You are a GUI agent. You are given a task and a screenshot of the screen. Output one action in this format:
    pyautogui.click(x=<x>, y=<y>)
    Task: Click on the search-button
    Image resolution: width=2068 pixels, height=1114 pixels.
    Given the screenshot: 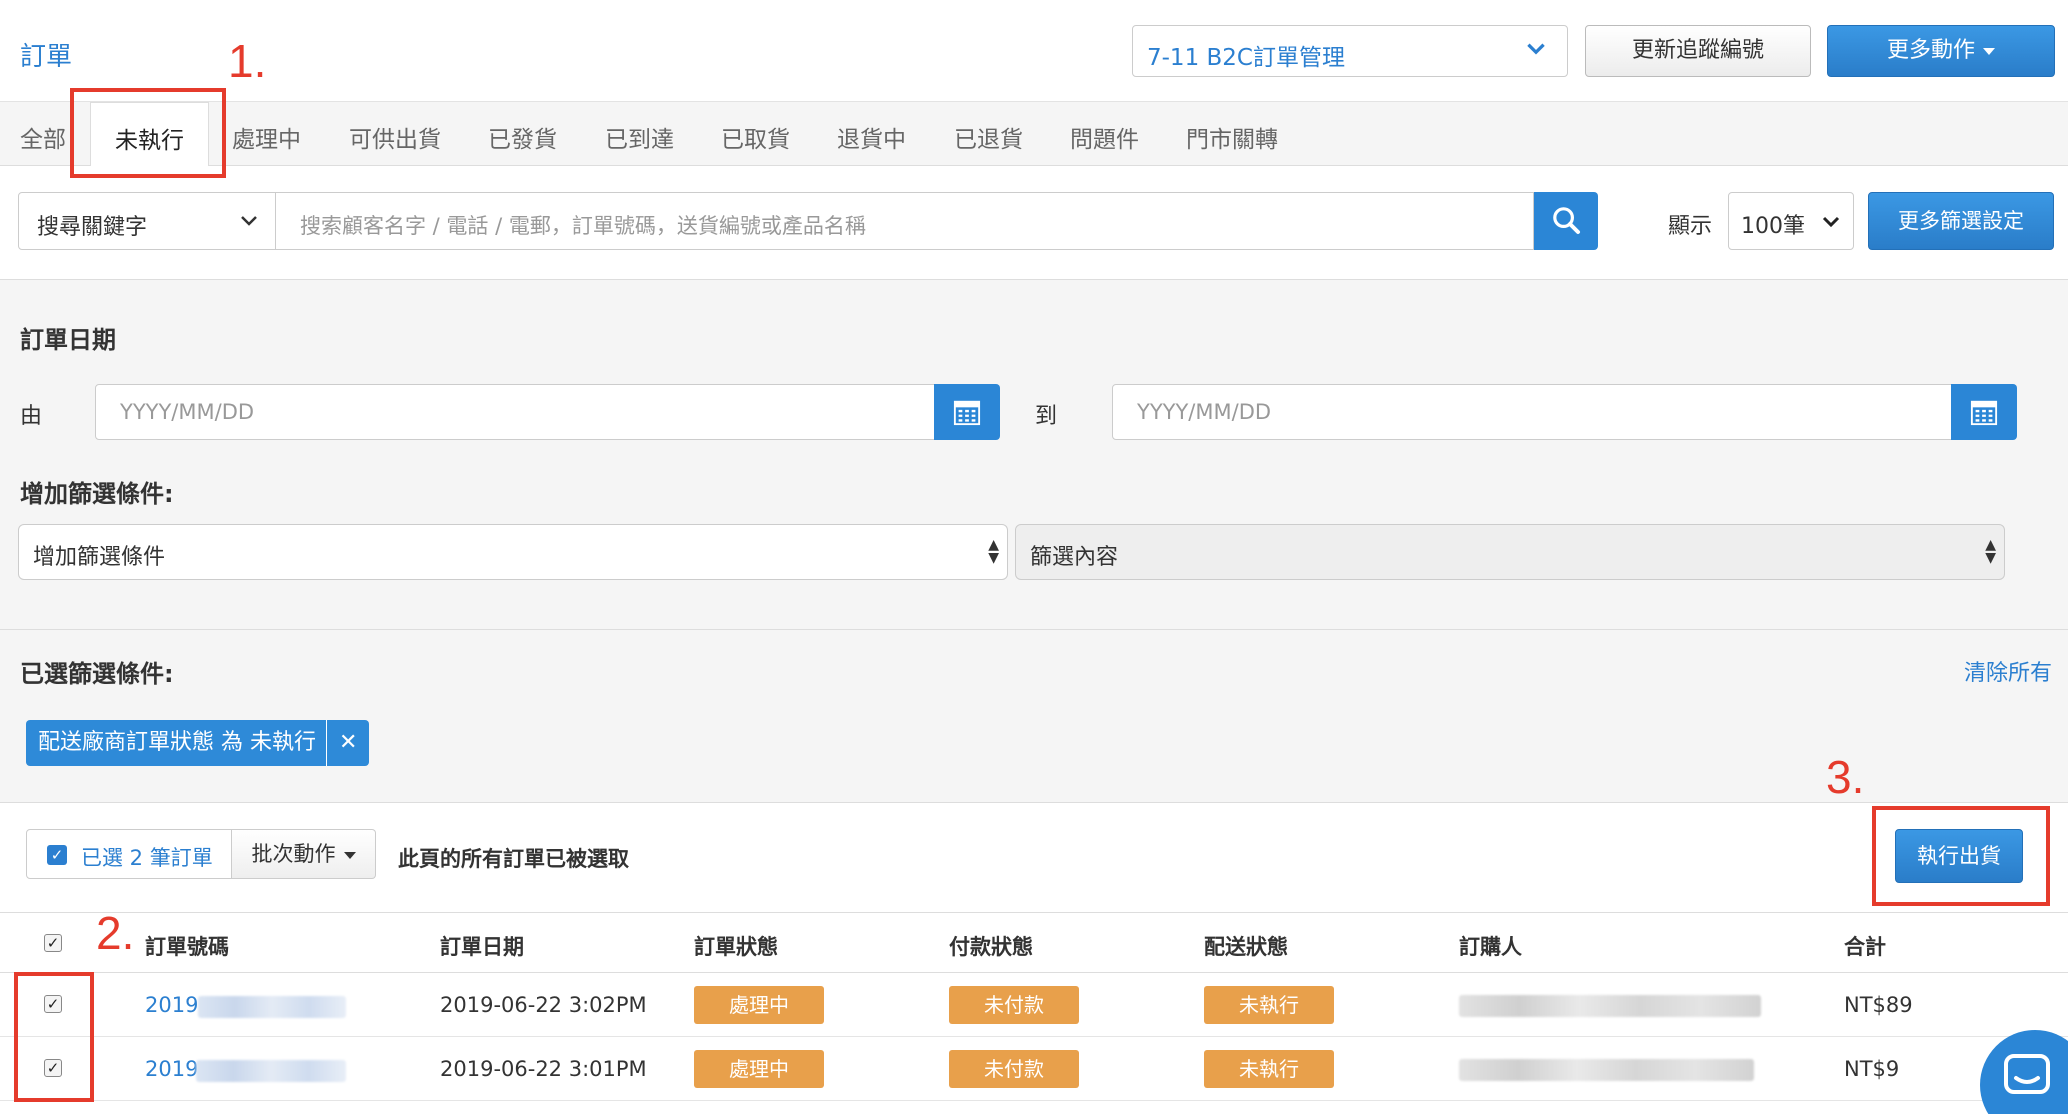 What is the action you would take?
    pyautogui.click(x=1566, y=221)
    